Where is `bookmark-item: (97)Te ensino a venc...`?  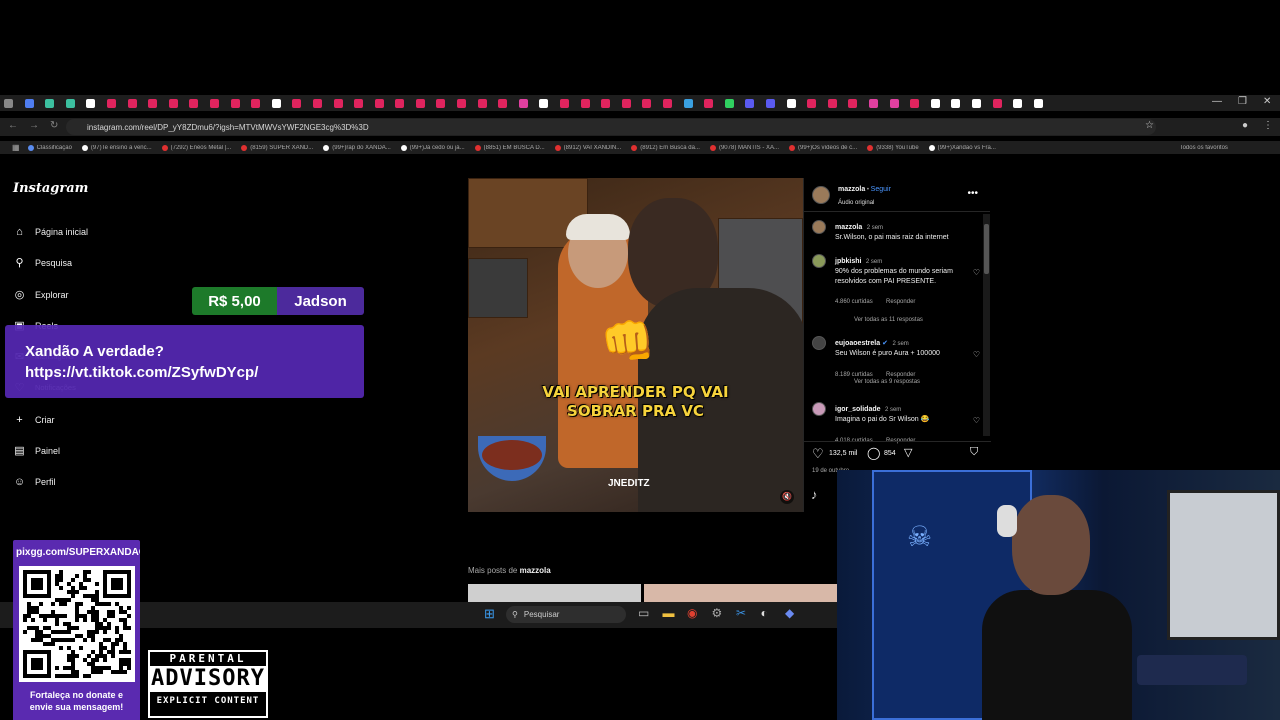
bookmark-item: (97)Te ensino a venc... is located at coordinates (116, 147).